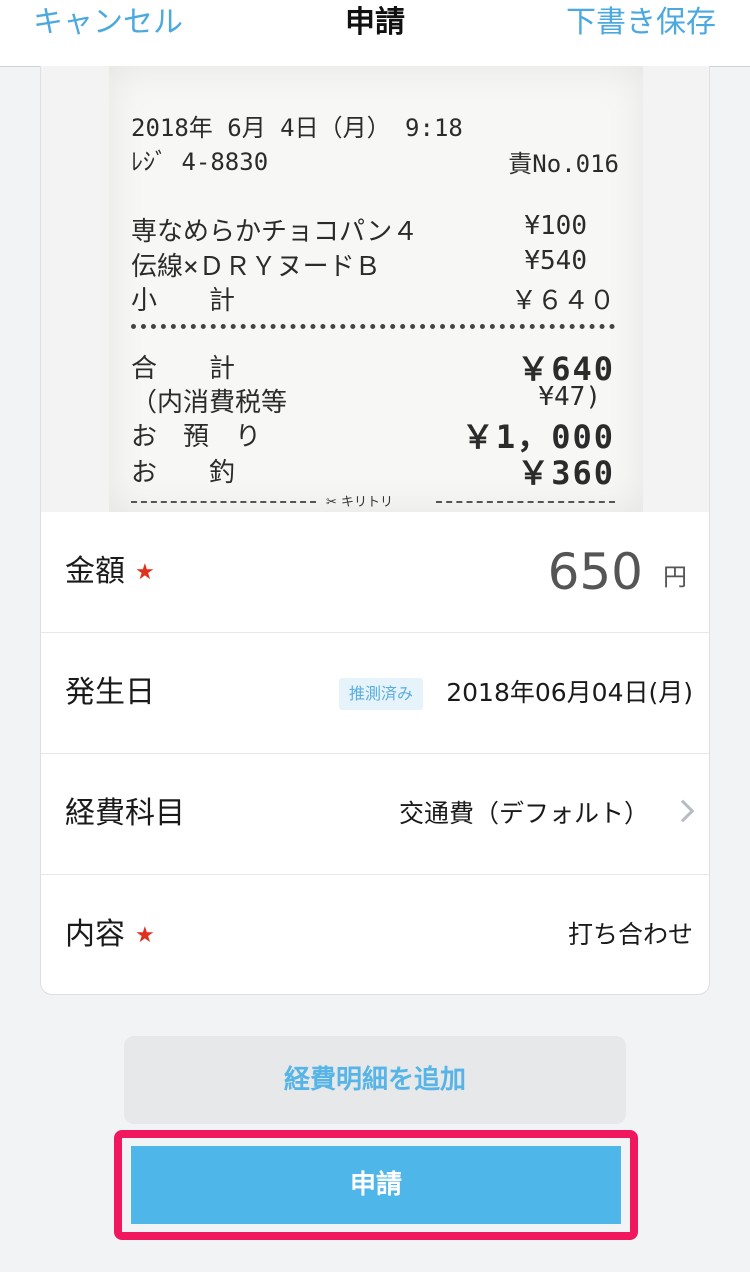 This screenshot has width=750, height=1272. I want to click on submit-button: 申請, so click(376, 1185).